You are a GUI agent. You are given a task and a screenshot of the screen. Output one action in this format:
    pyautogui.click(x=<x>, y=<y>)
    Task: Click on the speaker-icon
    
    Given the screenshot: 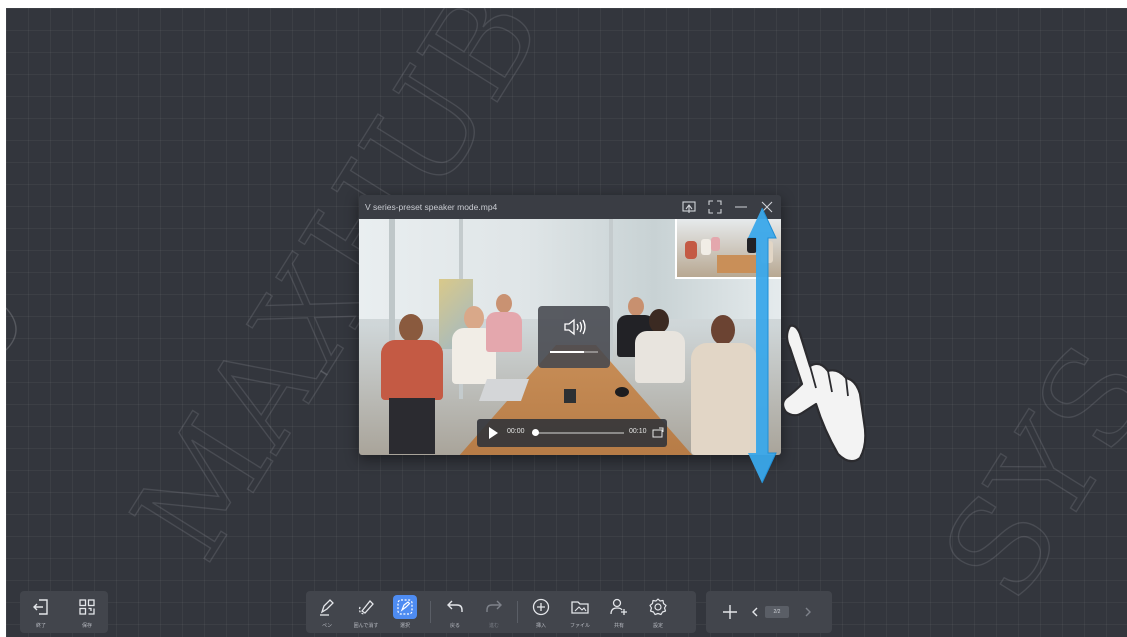 What is the action you would take?
    pyautogui.click(x=575, y=327)
    